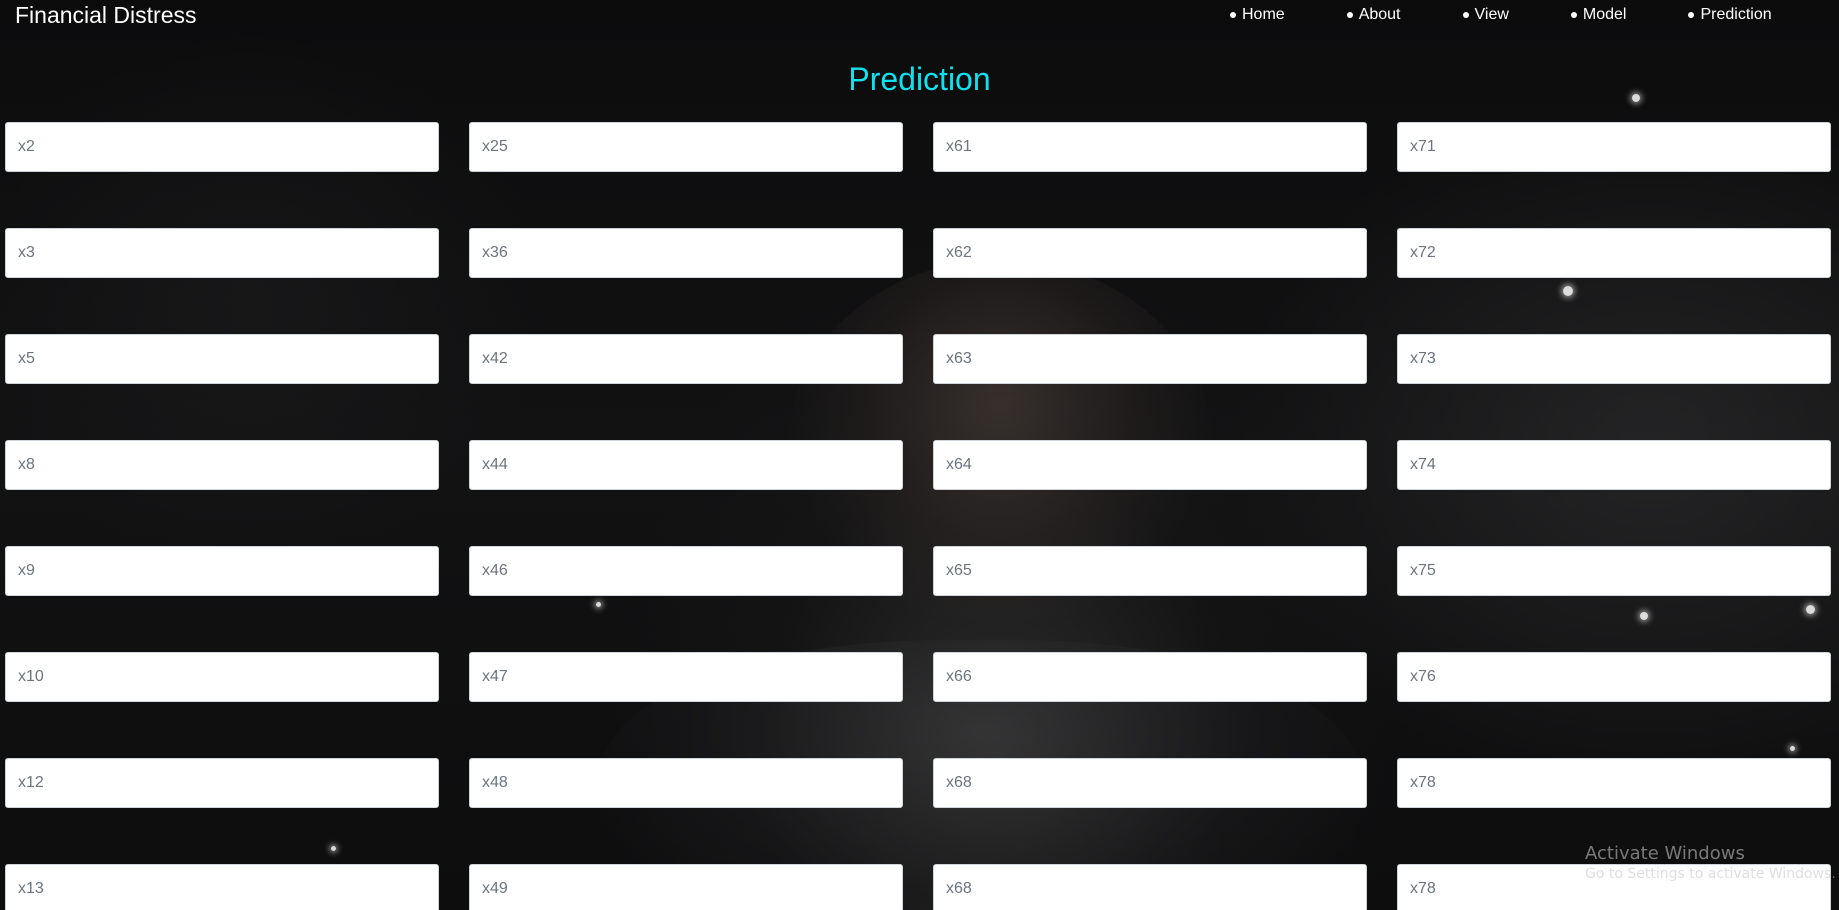  Describe the element at coordinates (1150, 253) in the screenshot. I see `feature-input-x62` at that location.